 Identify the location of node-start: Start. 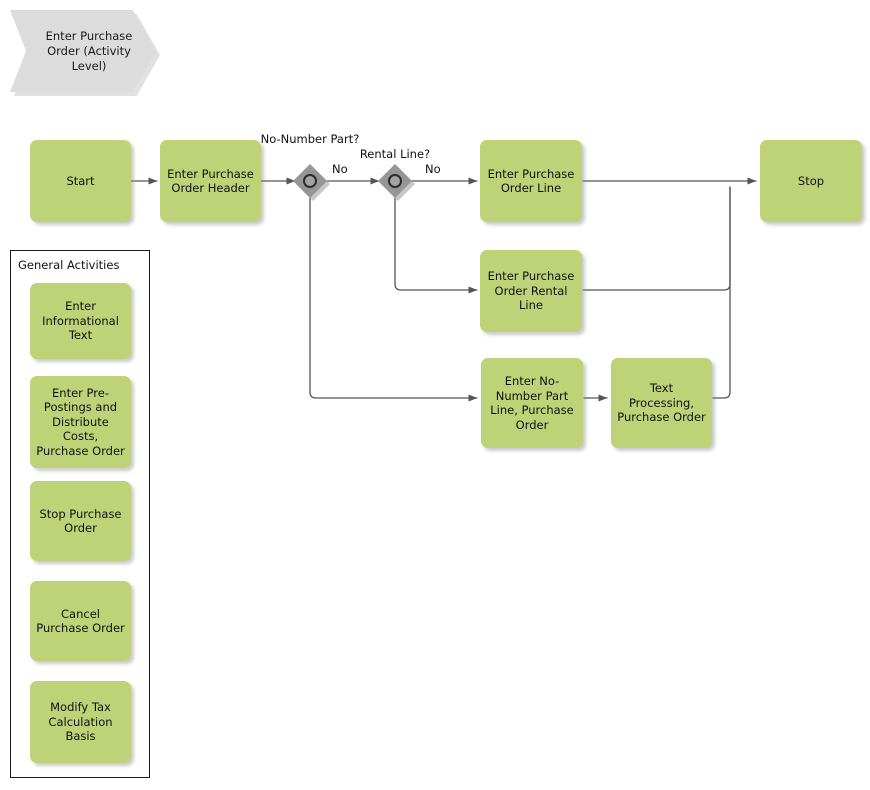
(80, 181).